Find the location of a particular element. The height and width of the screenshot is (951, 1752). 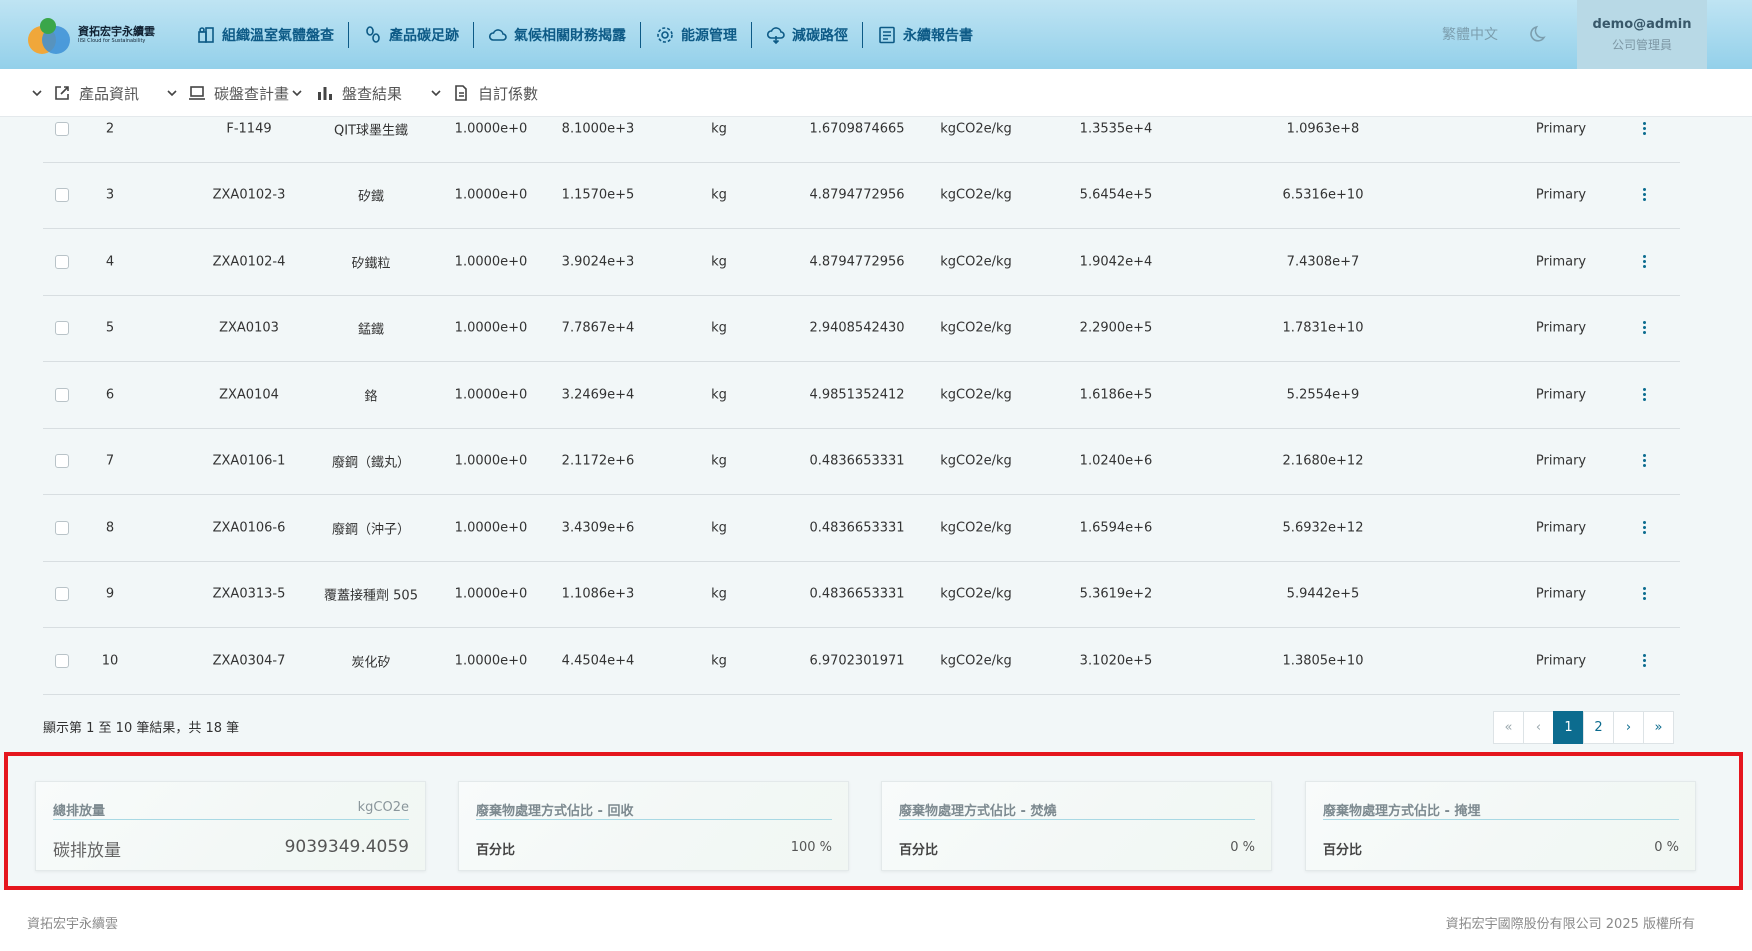

language-selector: 繁體中文 is located at coordinates (1470, 34).